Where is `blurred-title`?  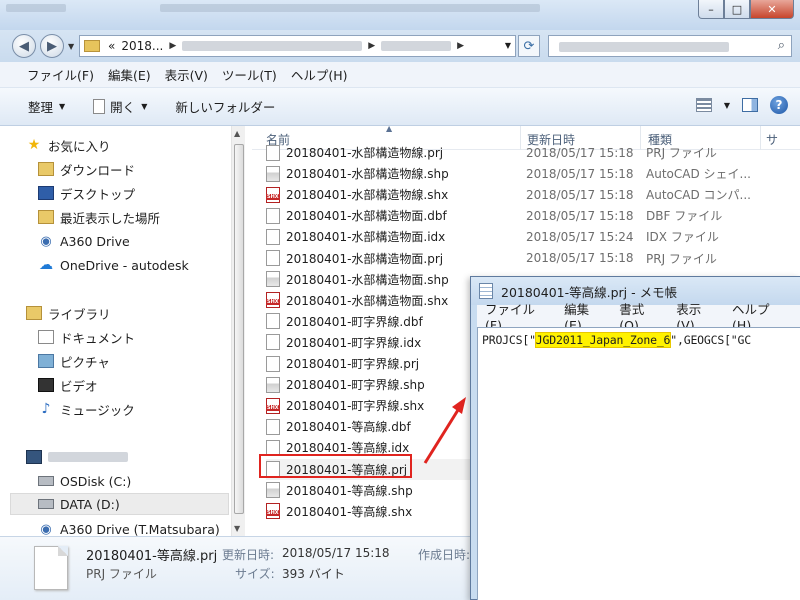 blurred-title is located at coordinates (350, 8).